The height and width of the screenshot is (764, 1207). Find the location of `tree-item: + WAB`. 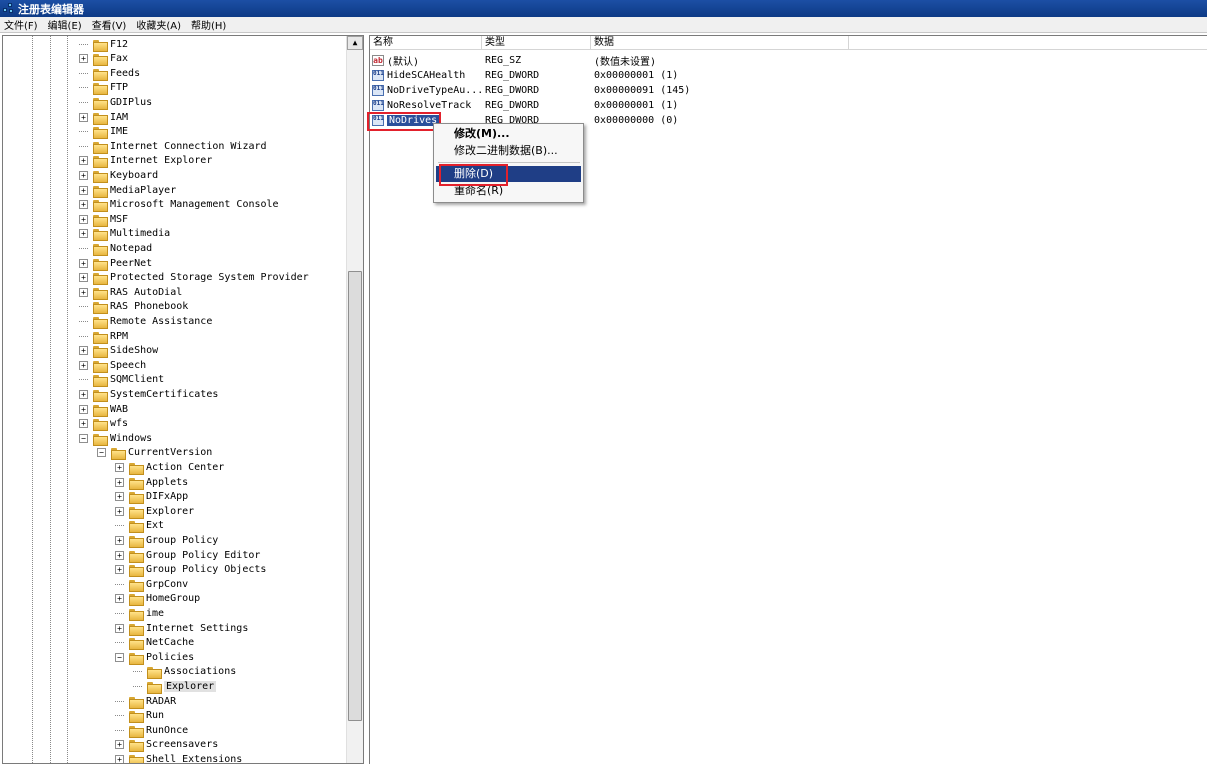

tree-item: + WAB is located at coordinates (103, 409).